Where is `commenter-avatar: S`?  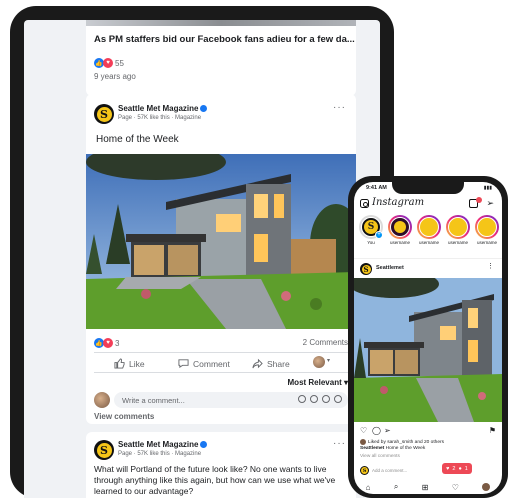 commenter-avatar: S is located at coordinates (364, 470).